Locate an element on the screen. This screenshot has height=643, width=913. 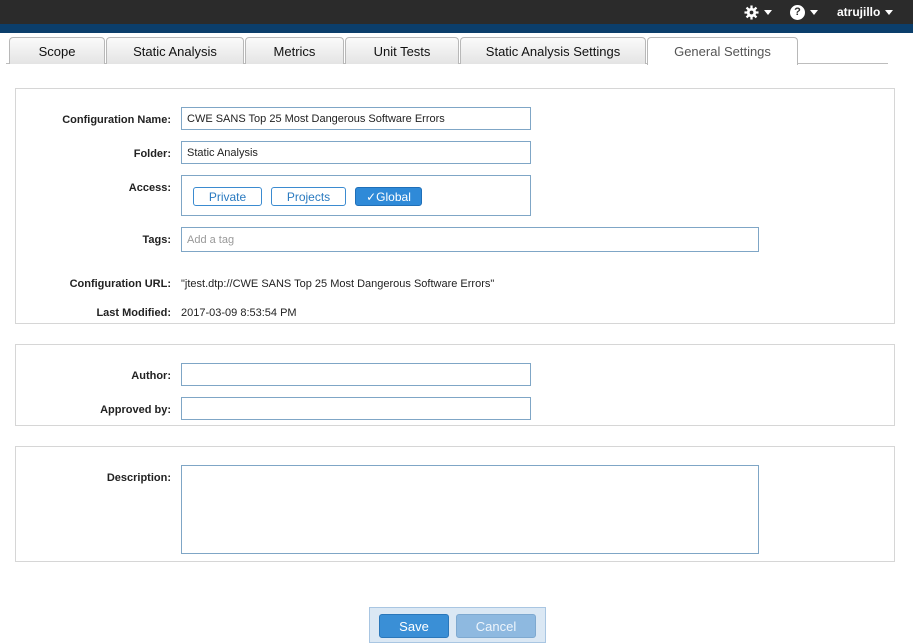
settings-menu is located at coordinates (758, 12).